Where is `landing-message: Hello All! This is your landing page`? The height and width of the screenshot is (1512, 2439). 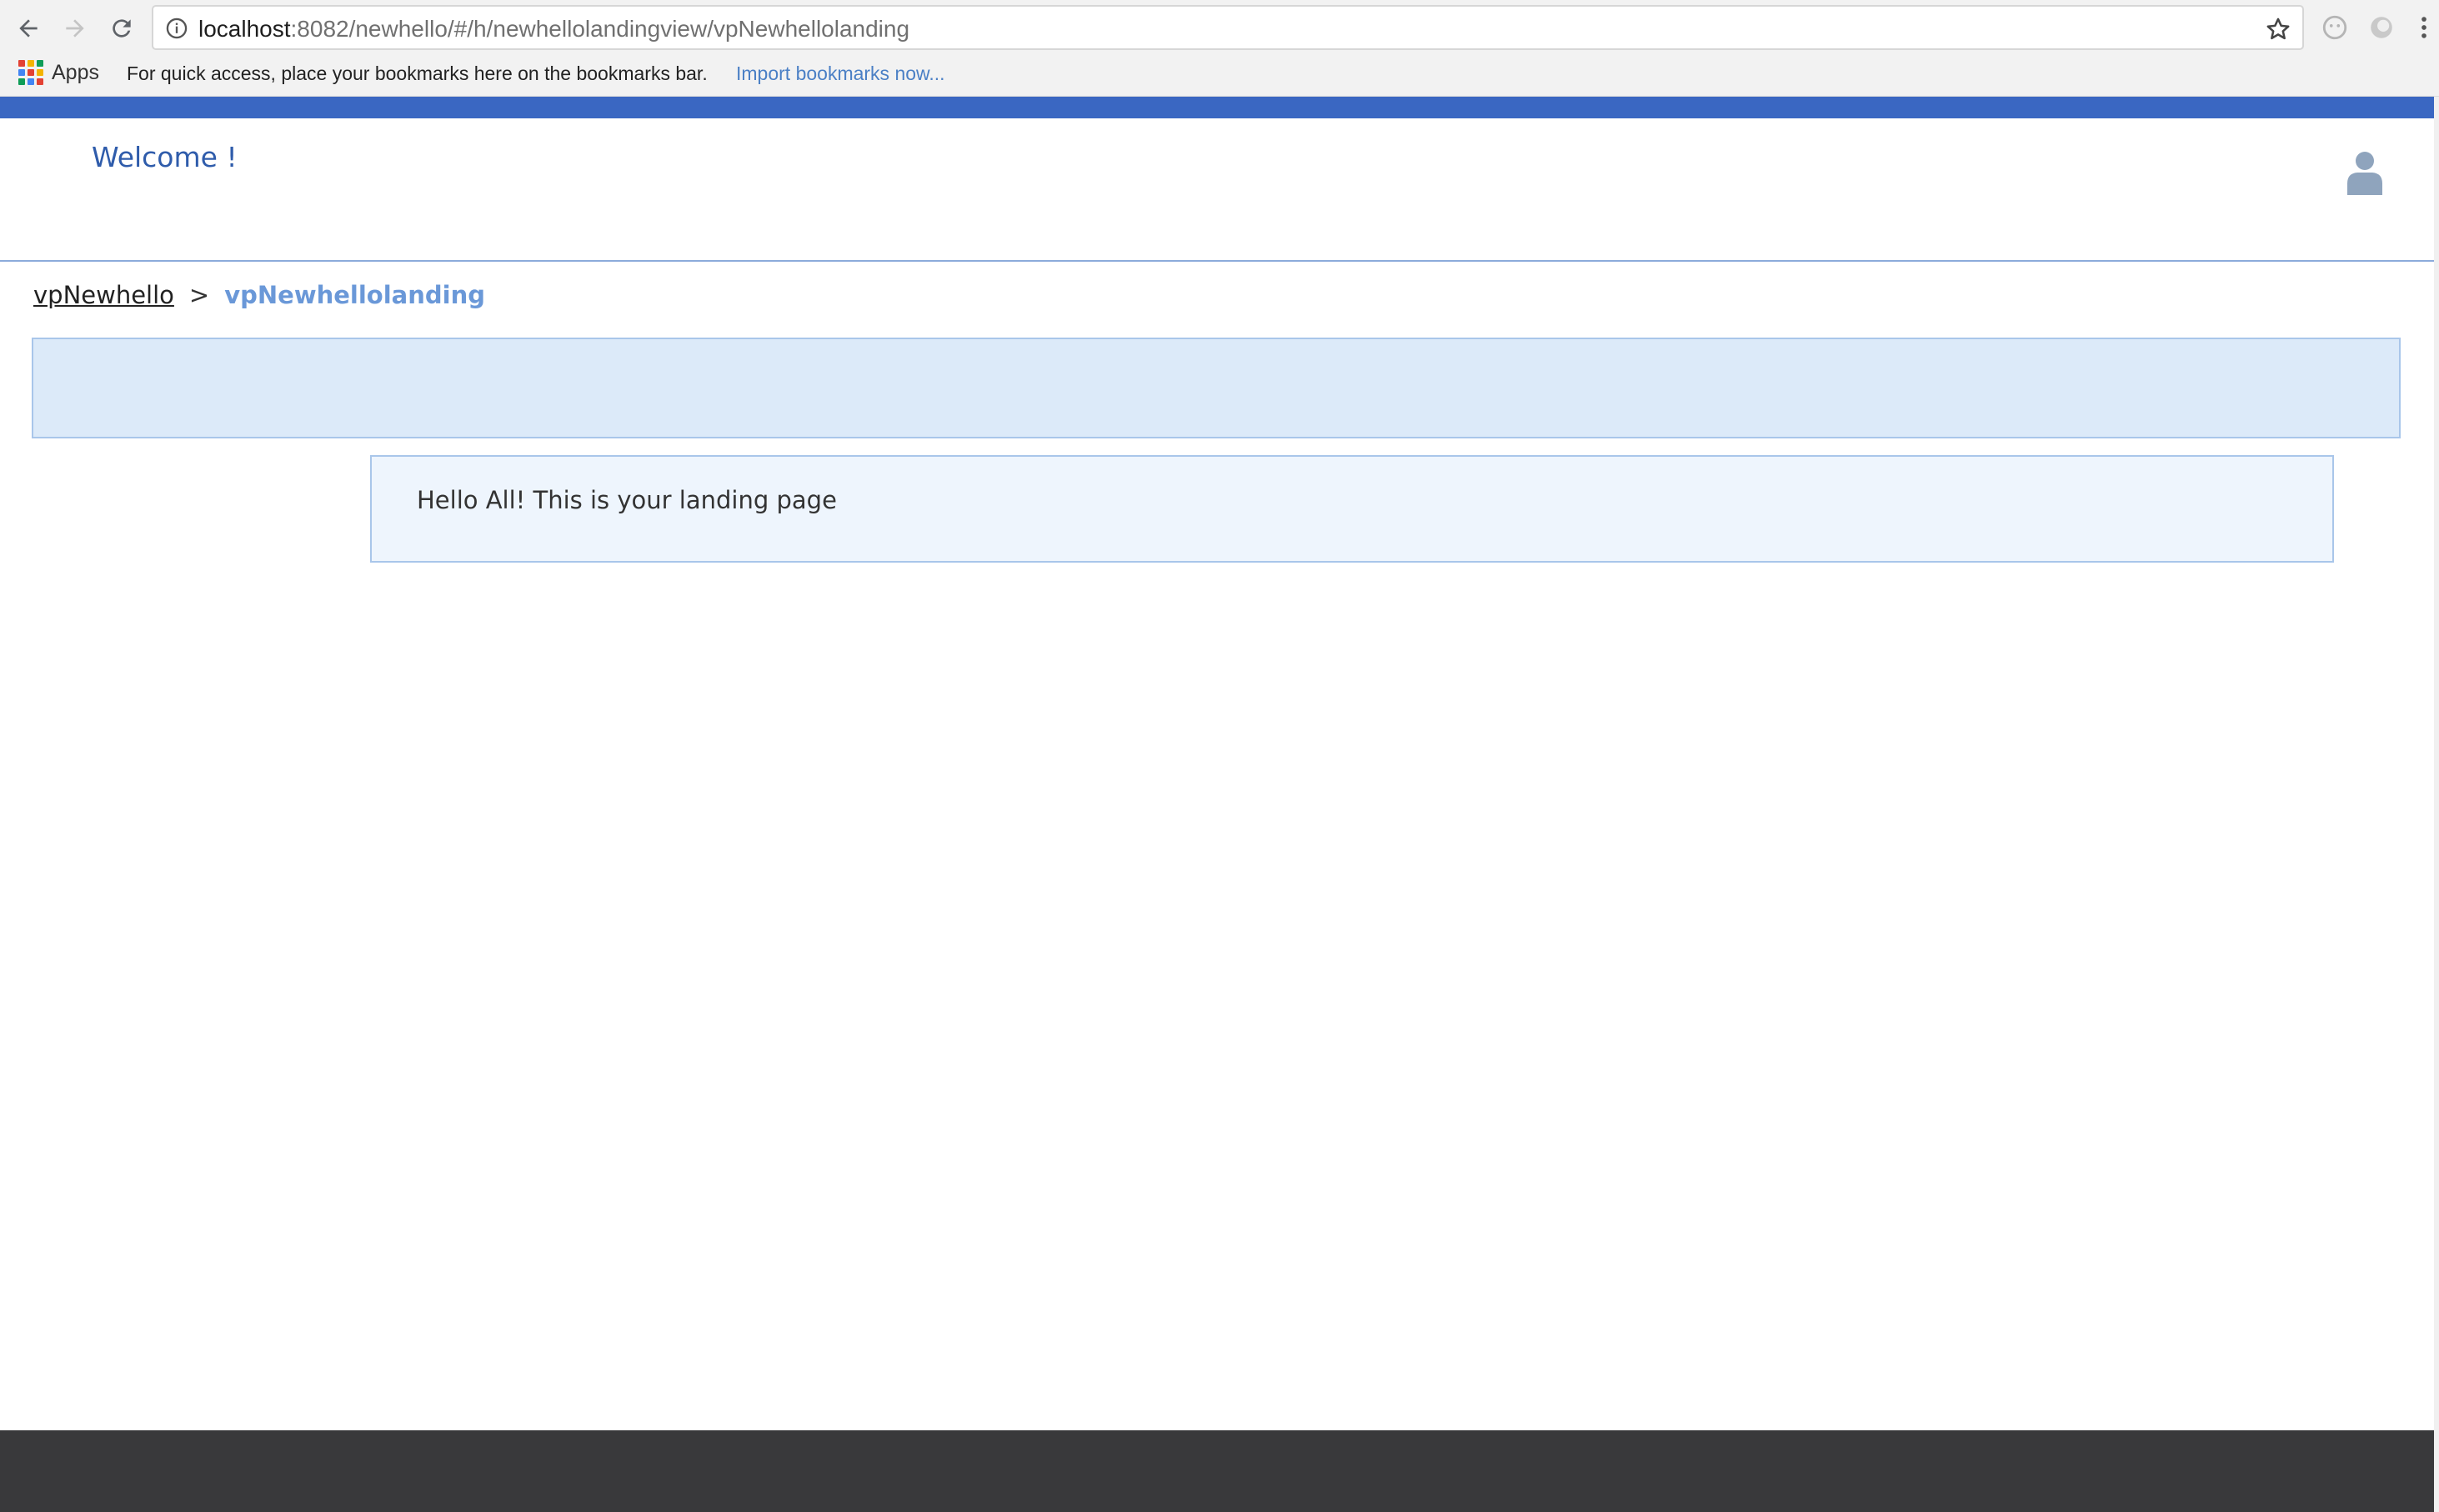 landing-message: Hello All! This is your landing page is located at coordinates (627, 500).